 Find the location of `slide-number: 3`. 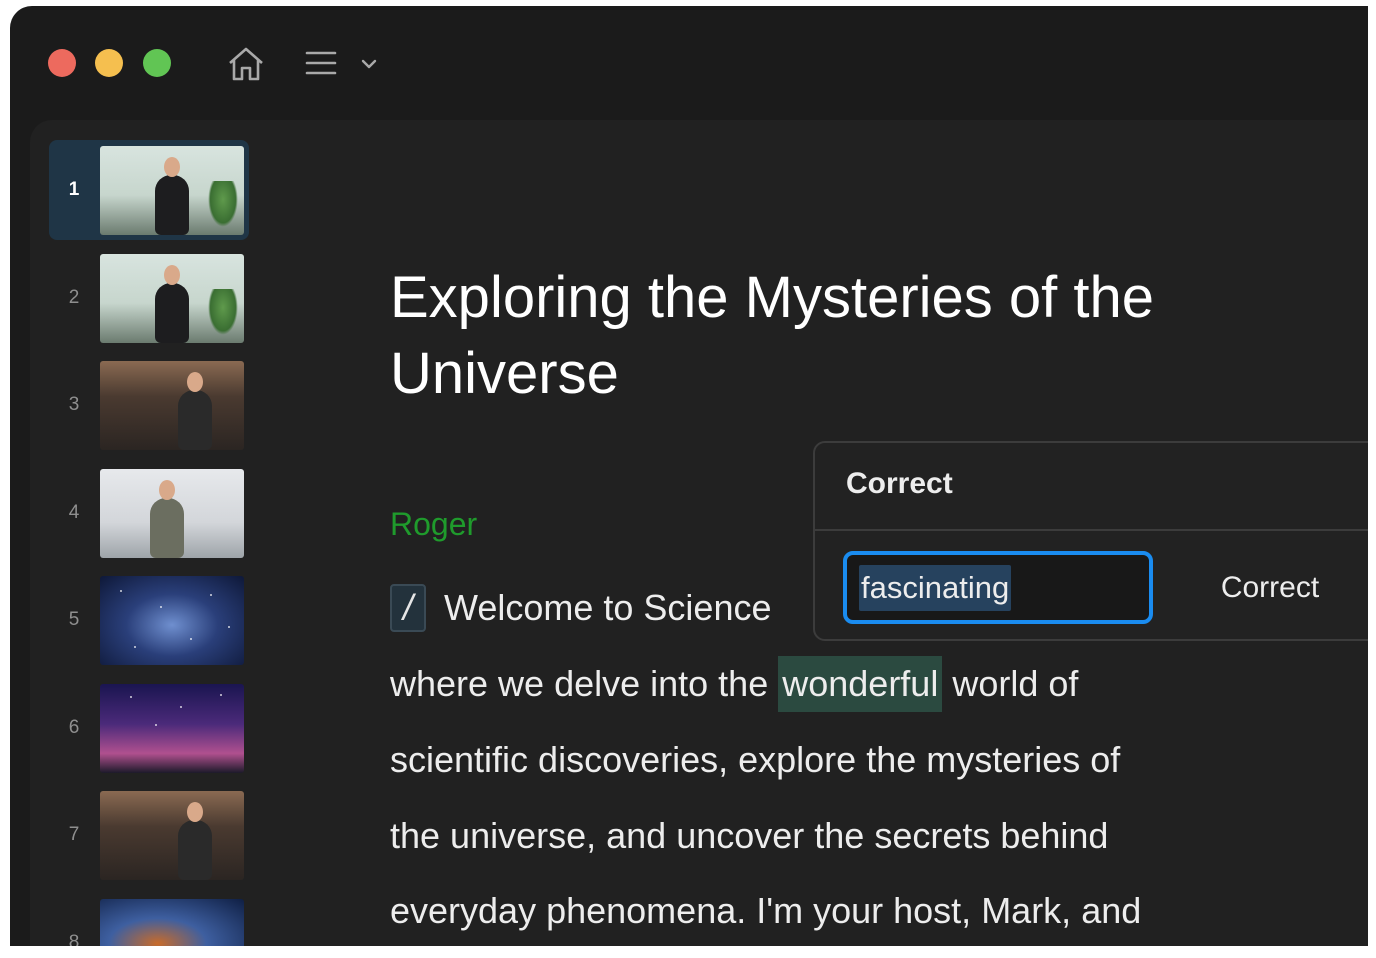

slide-number: 3 is located at coordinates (74, 404).